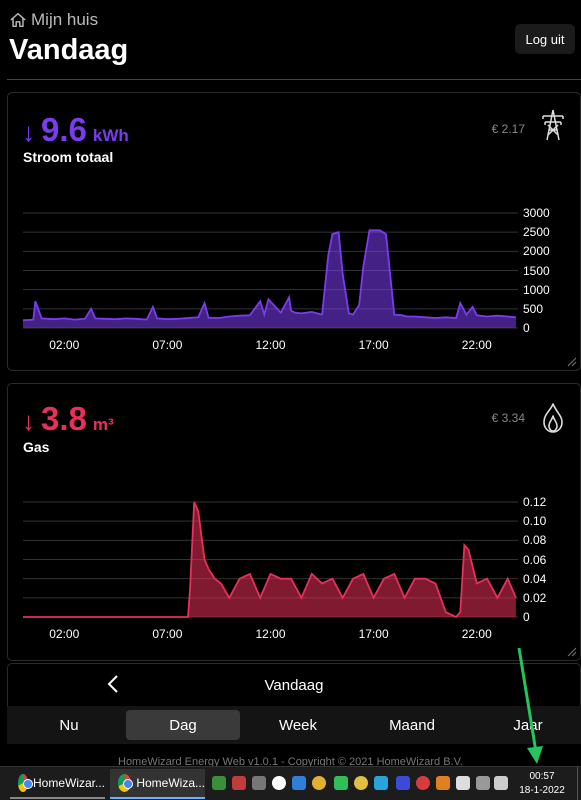  Describe the element at coordinates (526, 617) in the screenshot. I see `gas-ytick-label: 0` at that location.